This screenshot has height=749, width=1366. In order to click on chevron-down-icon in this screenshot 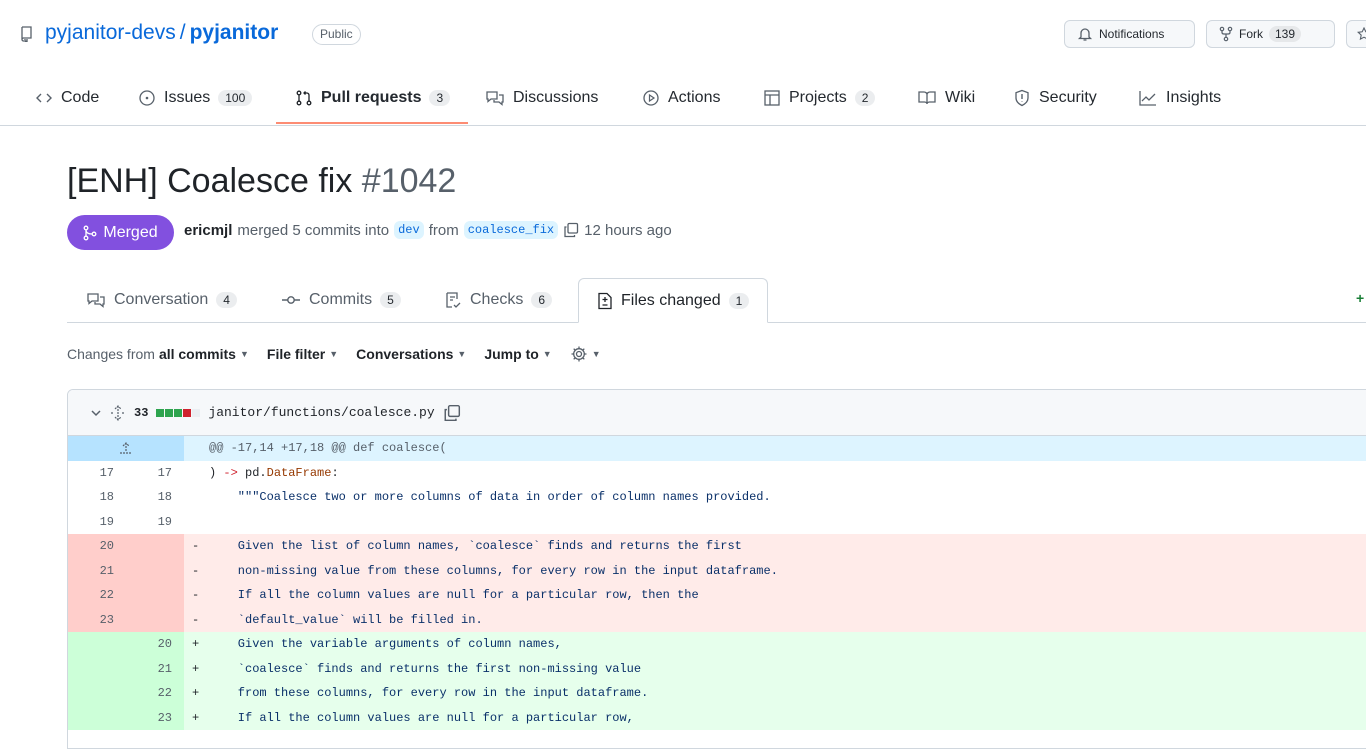, I will do `click(96, 413)`.